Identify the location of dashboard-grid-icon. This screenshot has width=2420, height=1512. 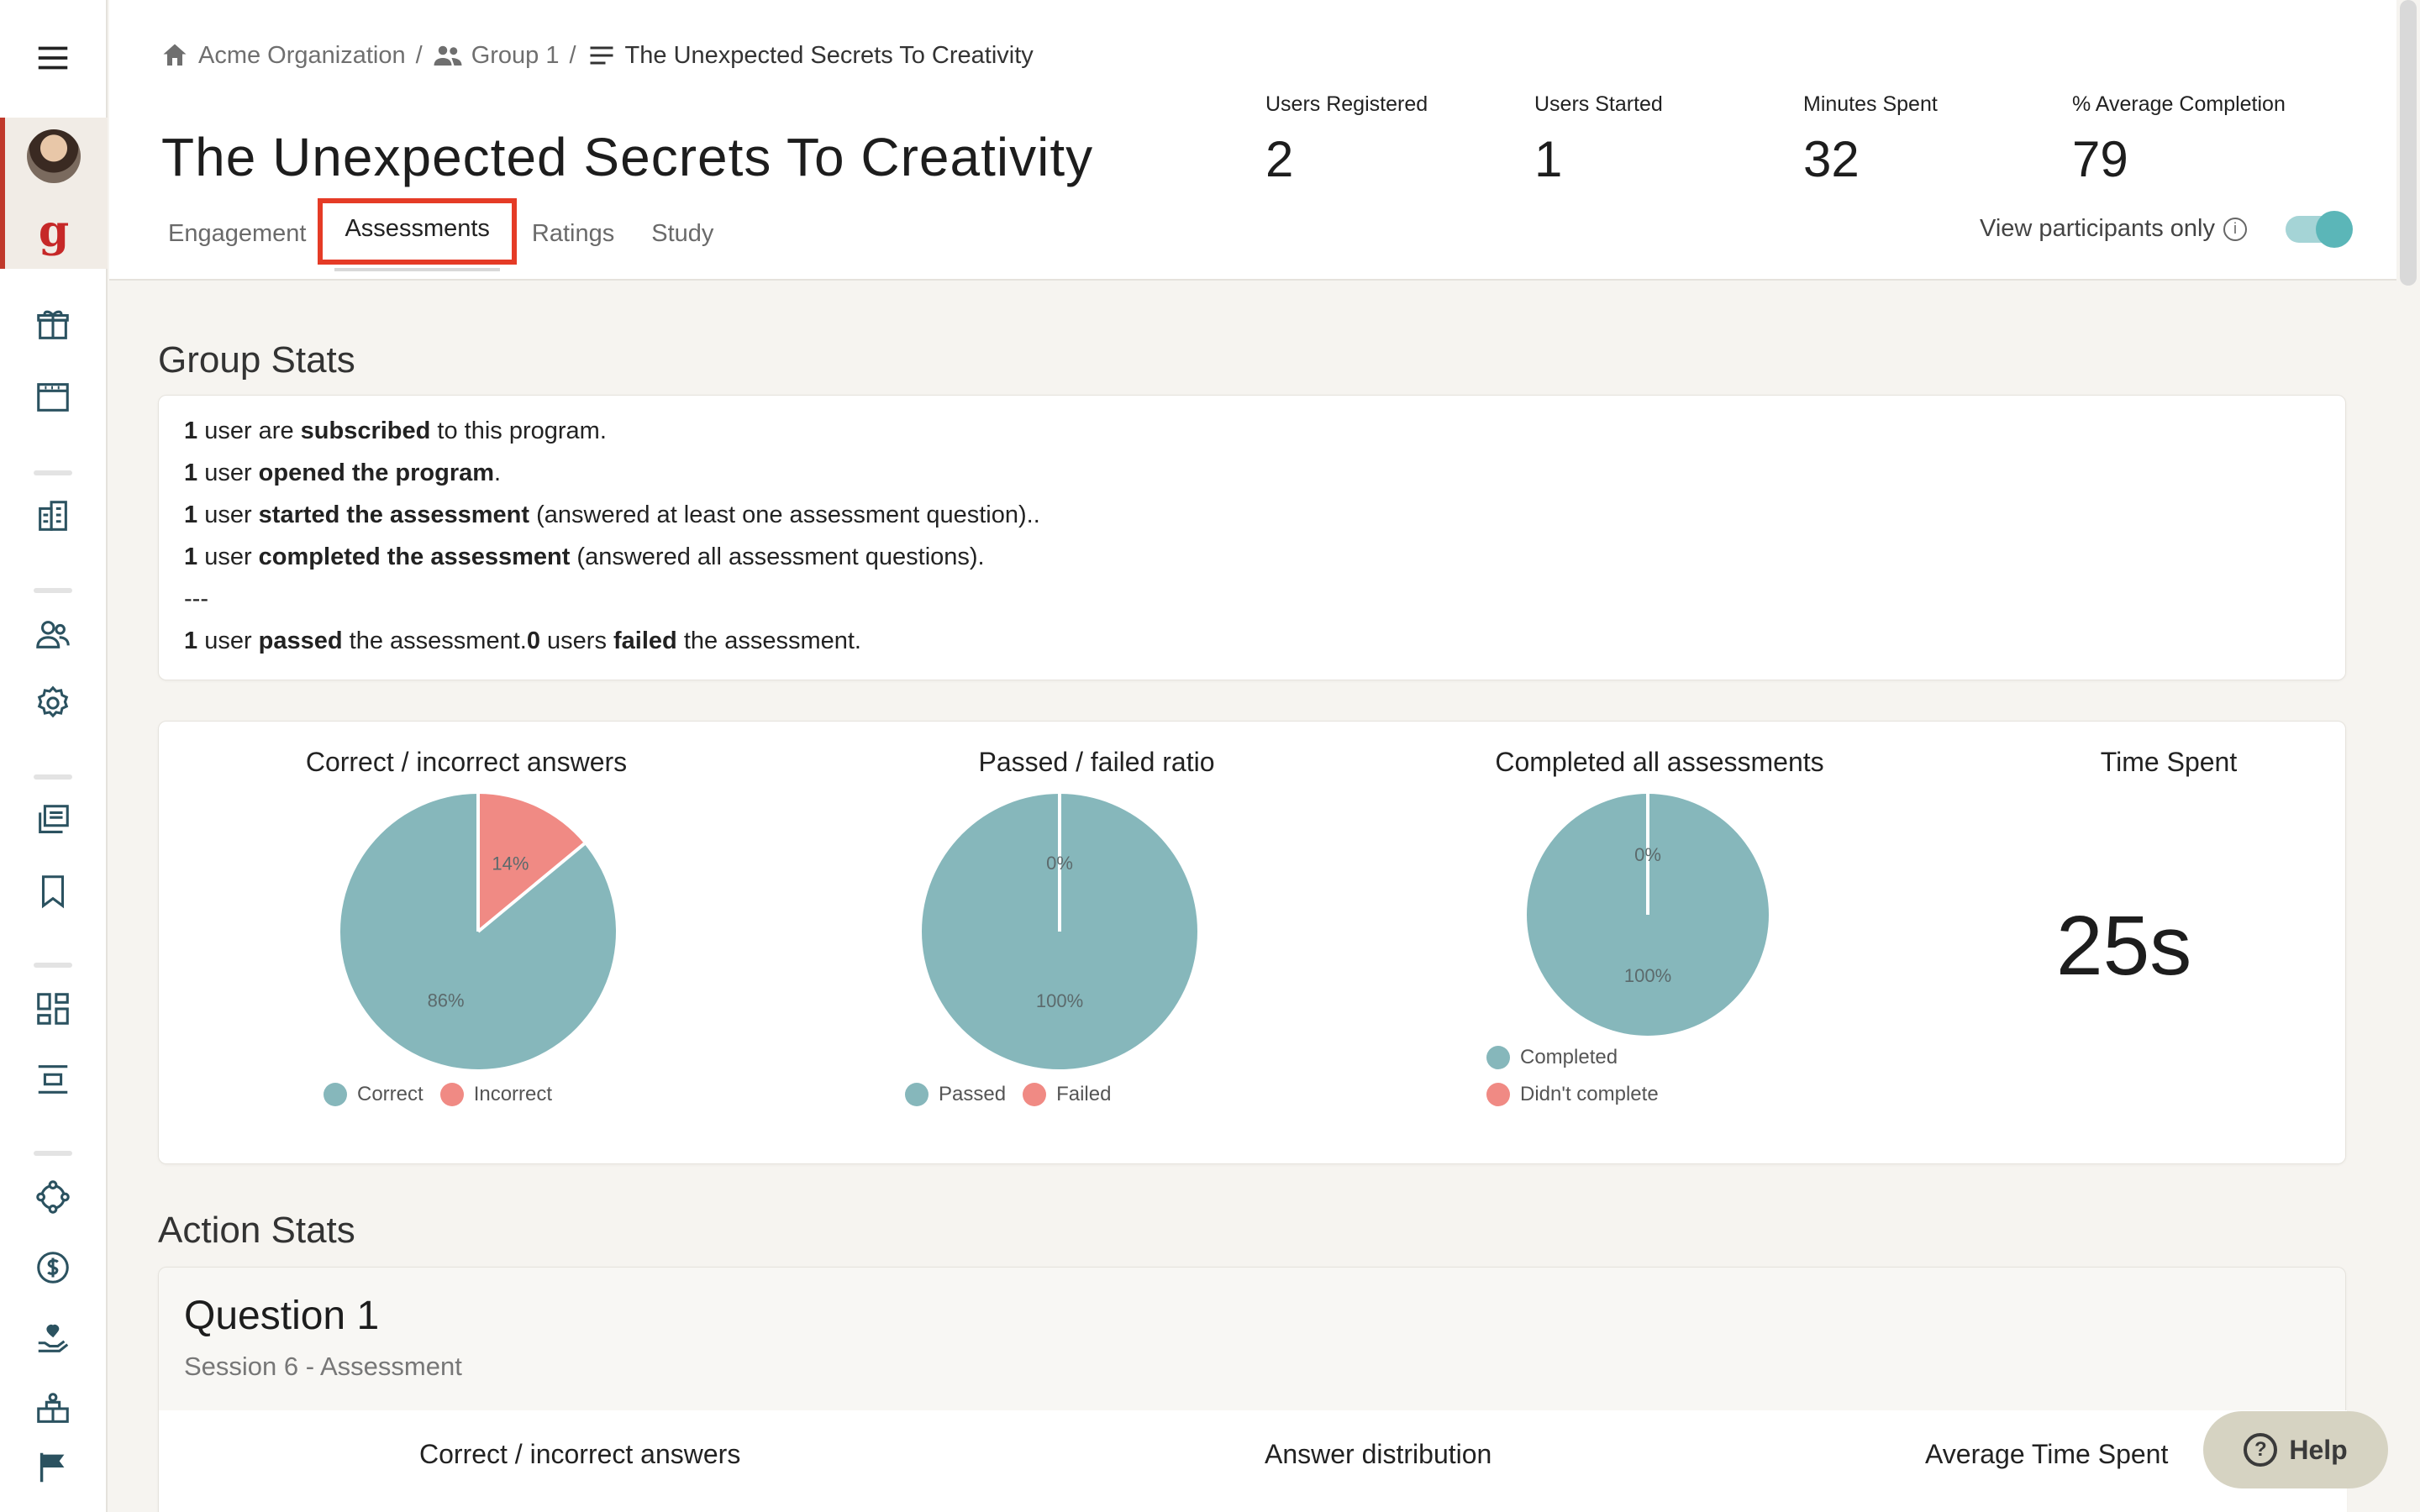
(53, 1009).